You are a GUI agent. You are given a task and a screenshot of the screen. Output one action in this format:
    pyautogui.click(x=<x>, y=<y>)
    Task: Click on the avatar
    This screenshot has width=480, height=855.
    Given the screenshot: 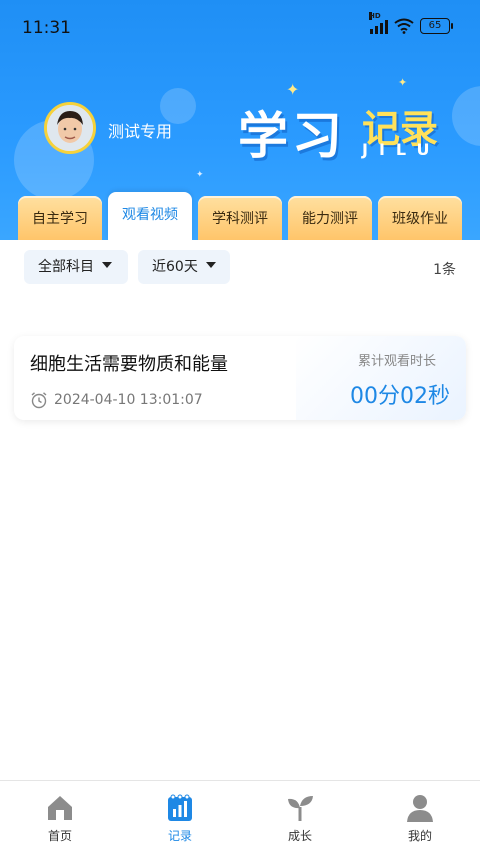 What is the action you would take?
    pyautogui.click(x=70, y=128)
    